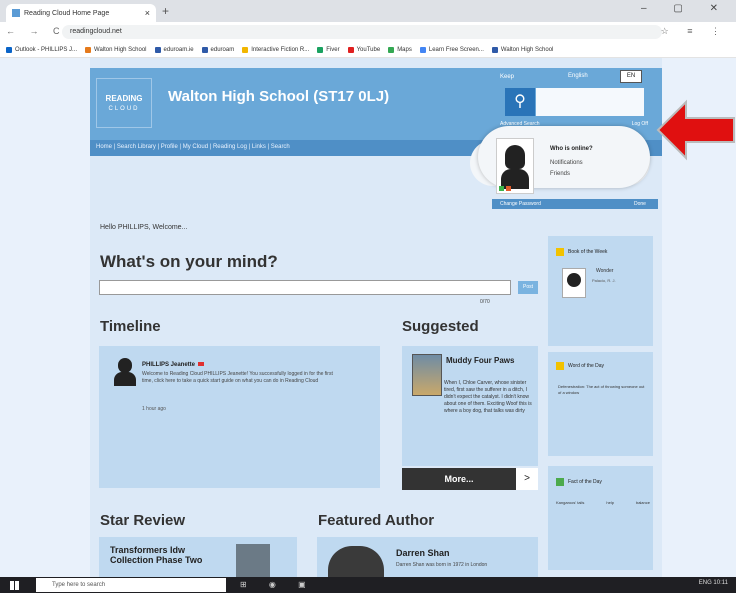 The height and width of the screenshot is (593, 736). Describe the element at coordinates (124, 109) in the screenshot. I see `logo-sub-text: CLOUD` at that location.